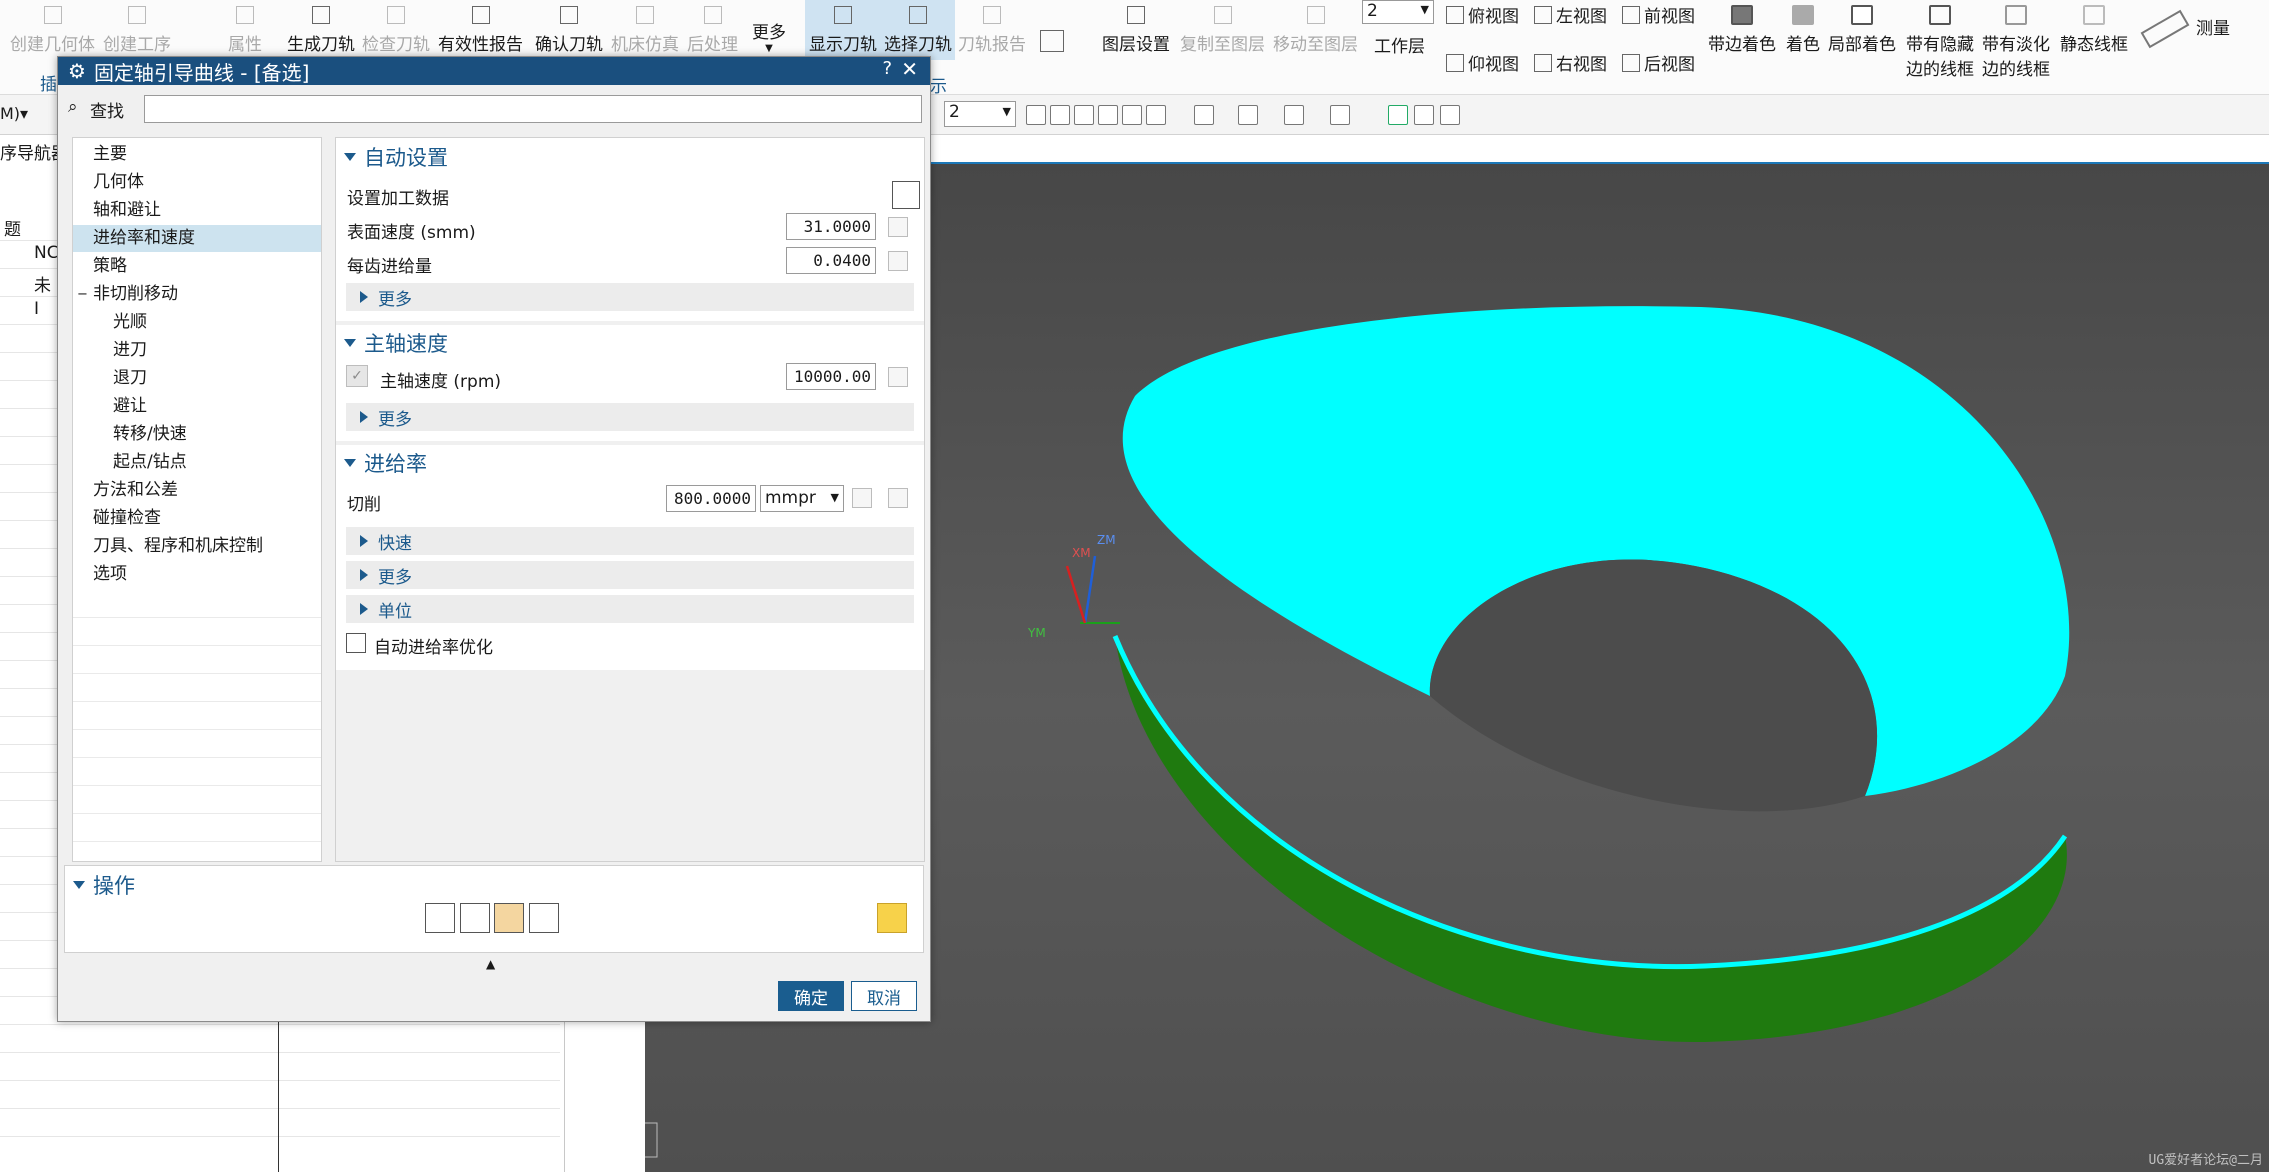 The height and width of the screenshot is (1172, 2269). I want to click on tree-item-retract: 退刀, so click(197, 378).